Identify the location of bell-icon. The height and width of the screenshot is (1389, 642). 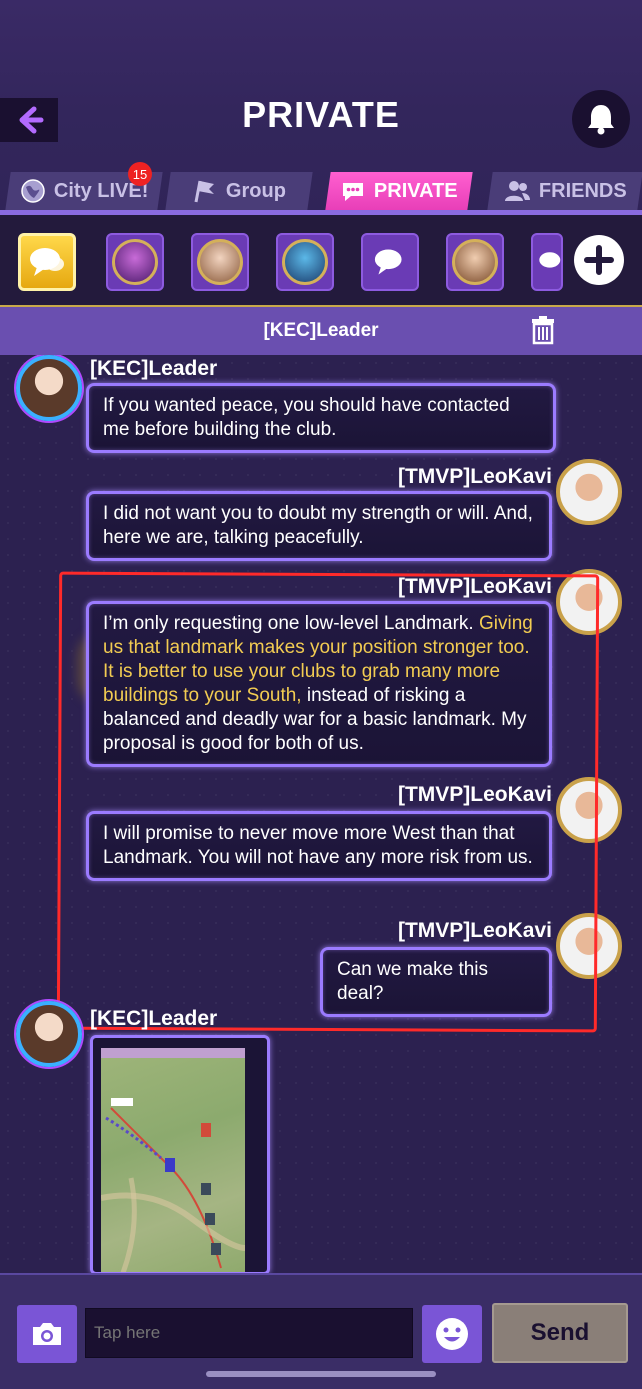
(601, 120).